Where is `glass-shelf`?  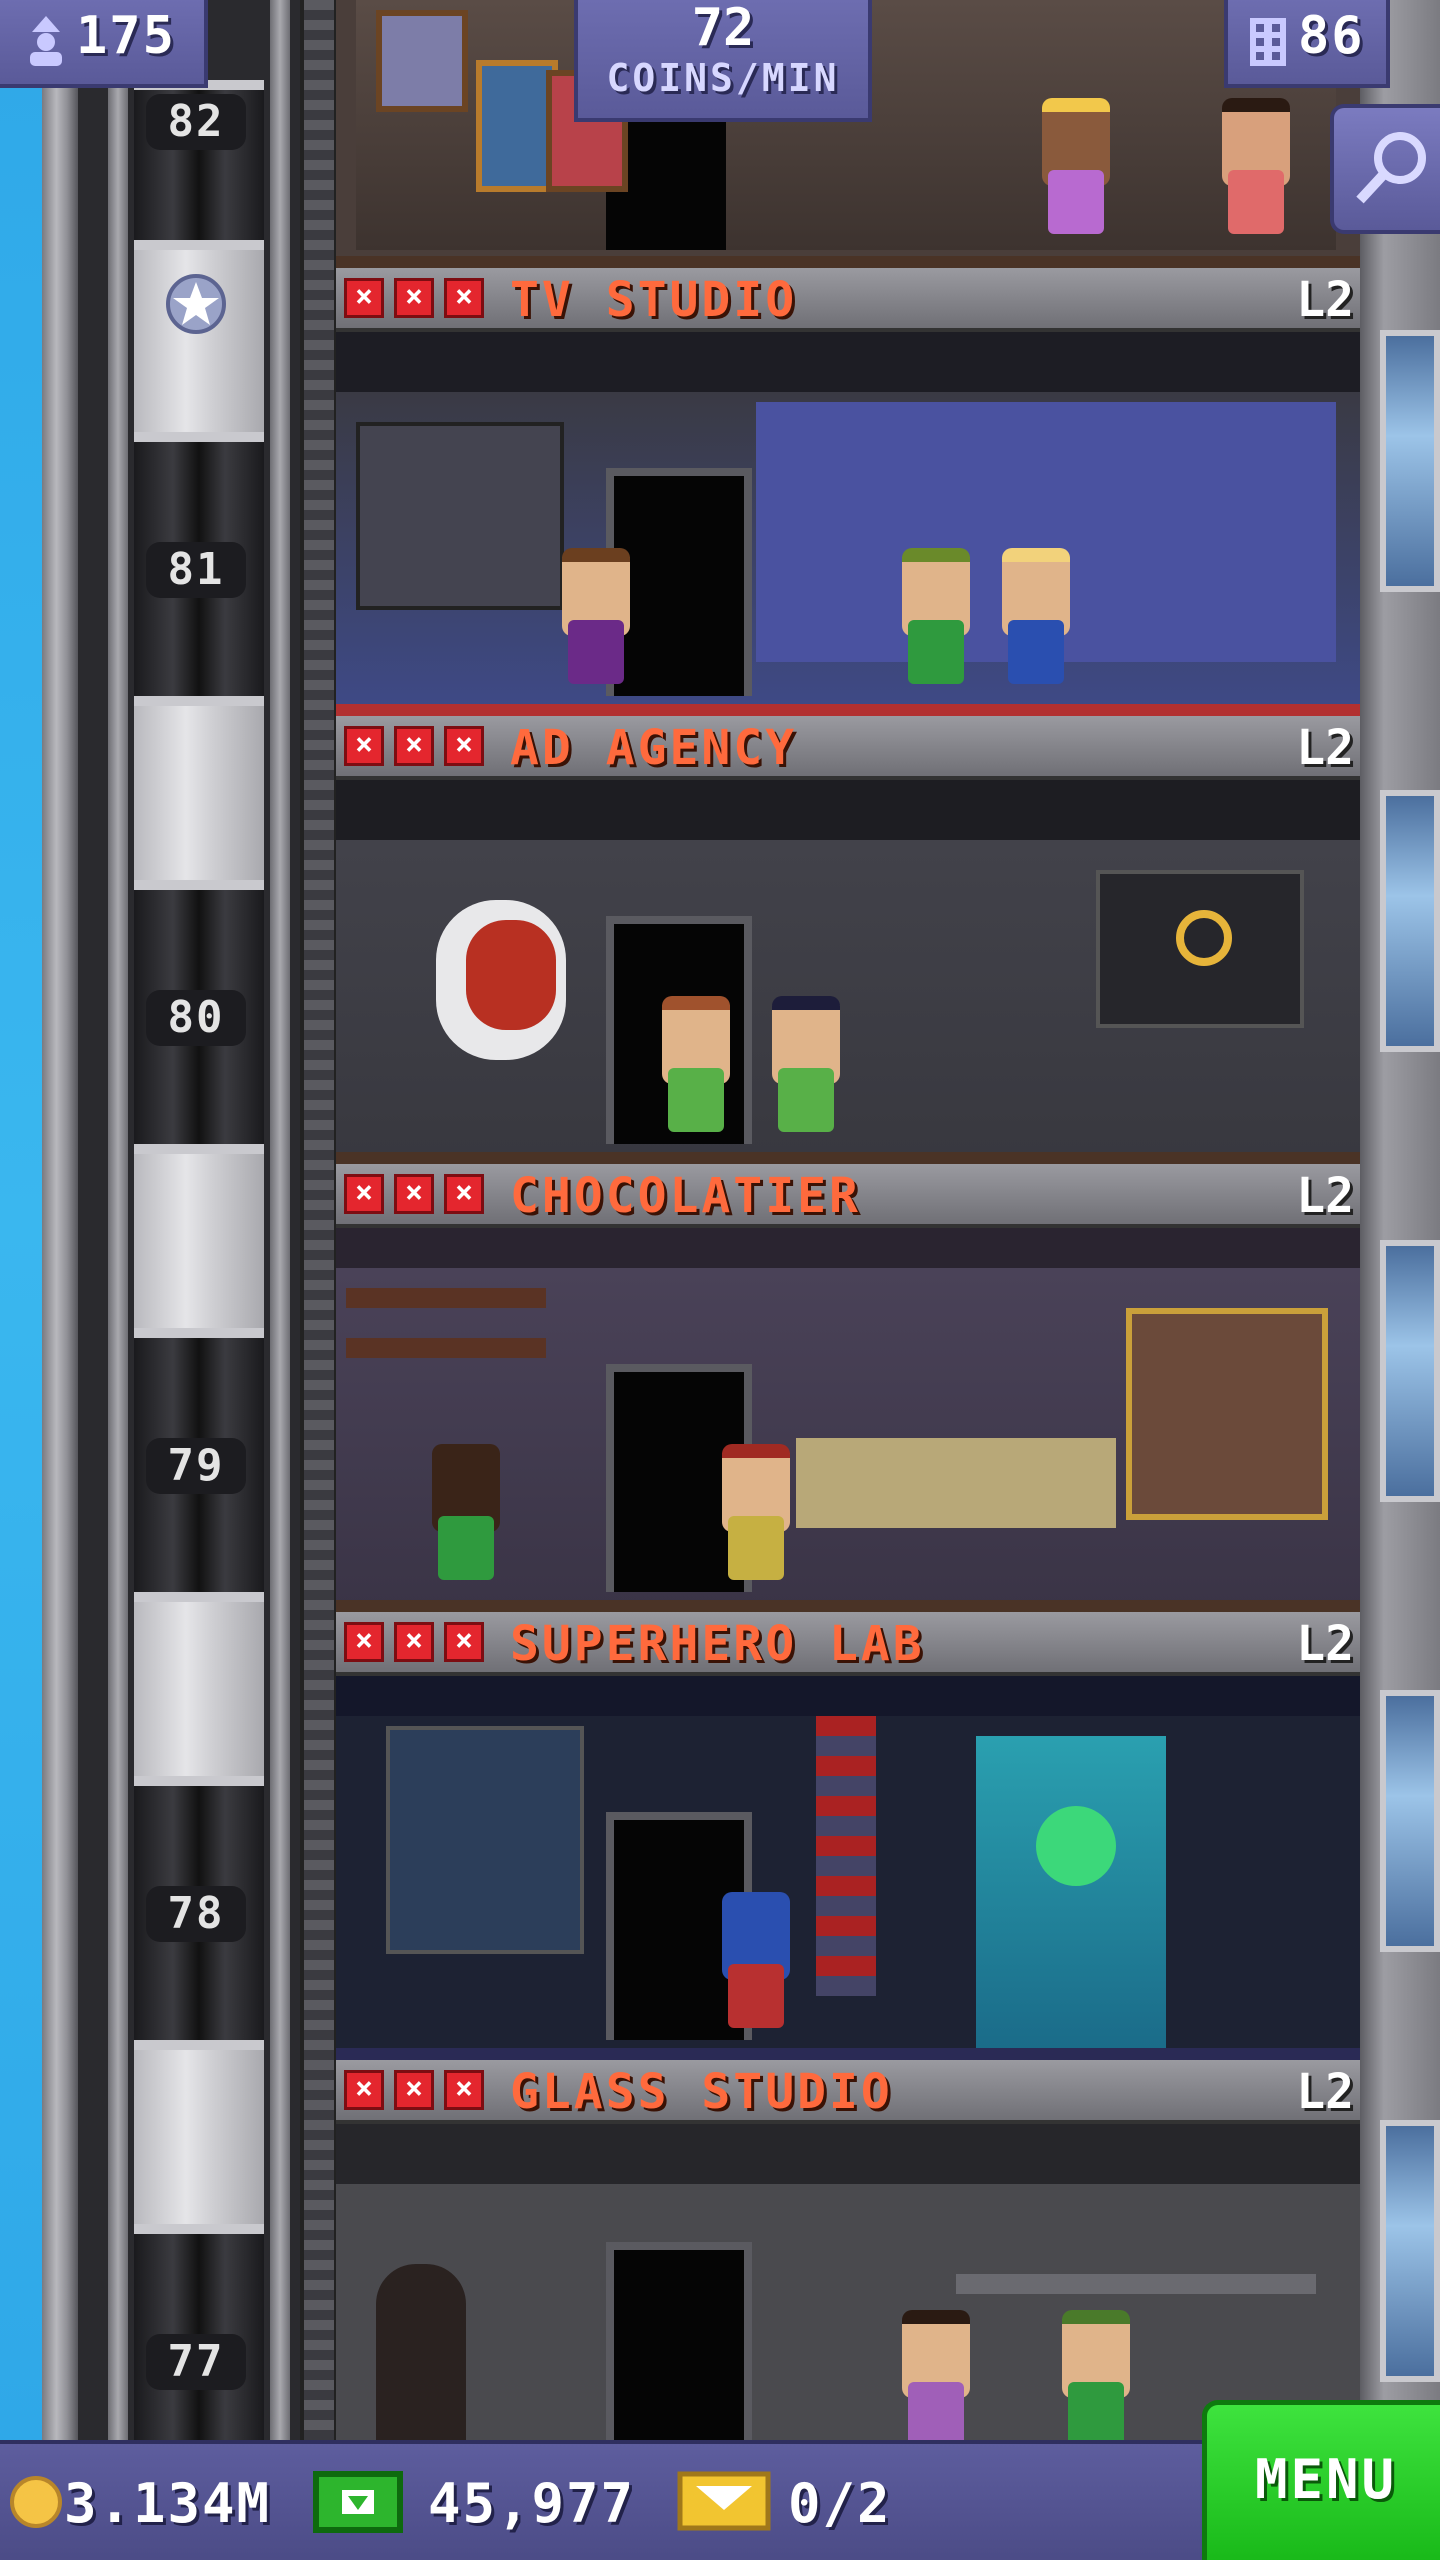
glass-shelf is located at coordinates (1136, 2284).